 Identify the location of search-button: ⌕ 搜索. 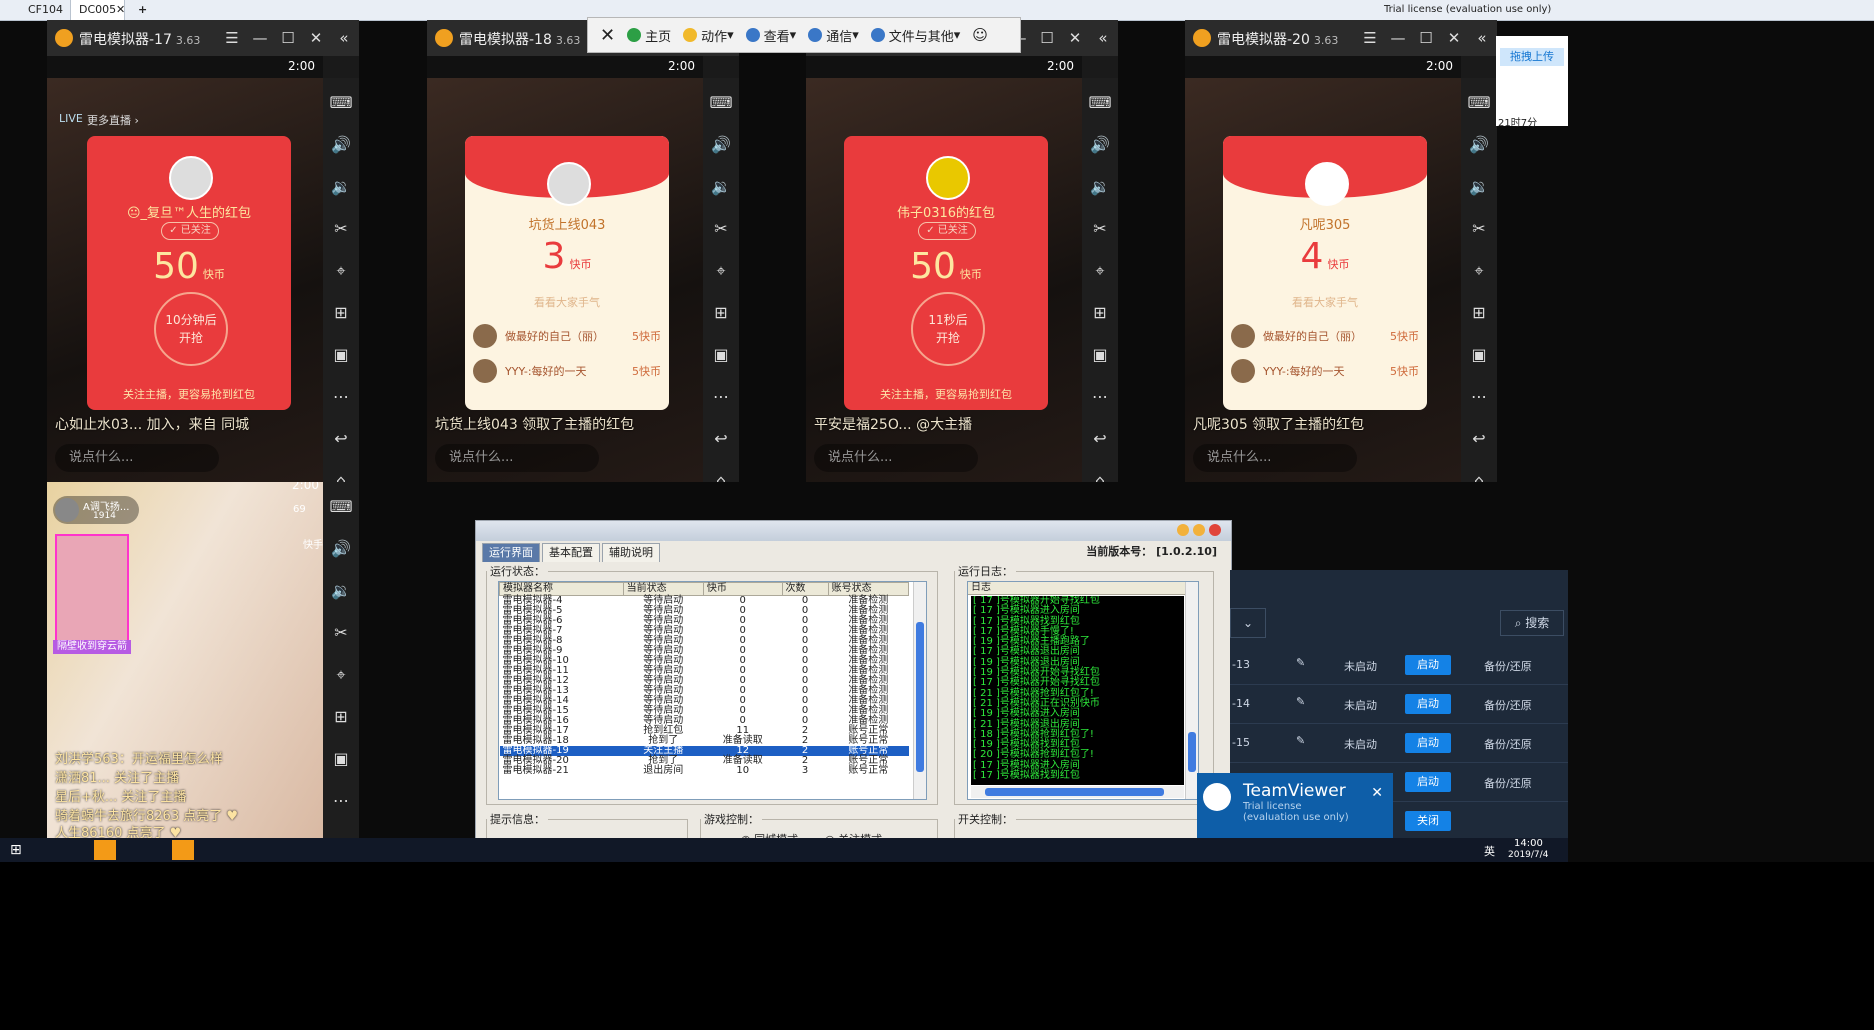
(1532, 623).